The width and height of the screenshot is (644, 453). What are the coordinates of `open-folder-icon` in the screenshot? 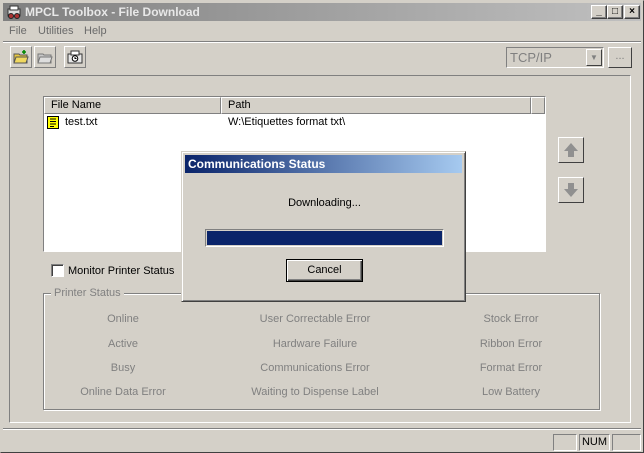 It's located at (45, 58).